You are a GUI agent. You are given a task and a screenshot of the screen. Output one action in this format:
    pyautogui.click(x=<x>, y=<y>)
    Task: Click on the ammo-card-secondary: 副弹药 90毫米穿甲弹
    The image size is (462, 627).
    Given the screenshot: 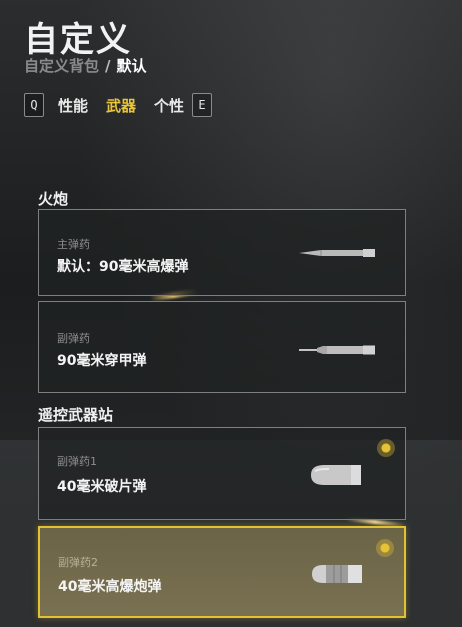 What is the action you would take?
    pyautogui.click(x=222, y=347)
    